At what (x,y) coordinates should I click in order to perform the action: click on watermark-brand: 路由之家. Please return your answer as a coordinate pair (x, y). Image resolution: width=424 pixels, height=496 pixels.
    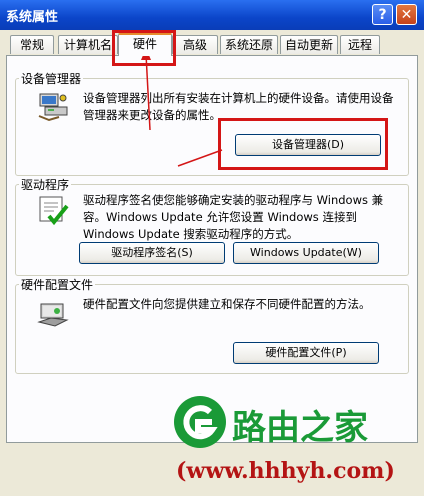
    Looking at the image, I should click on (300, 428).